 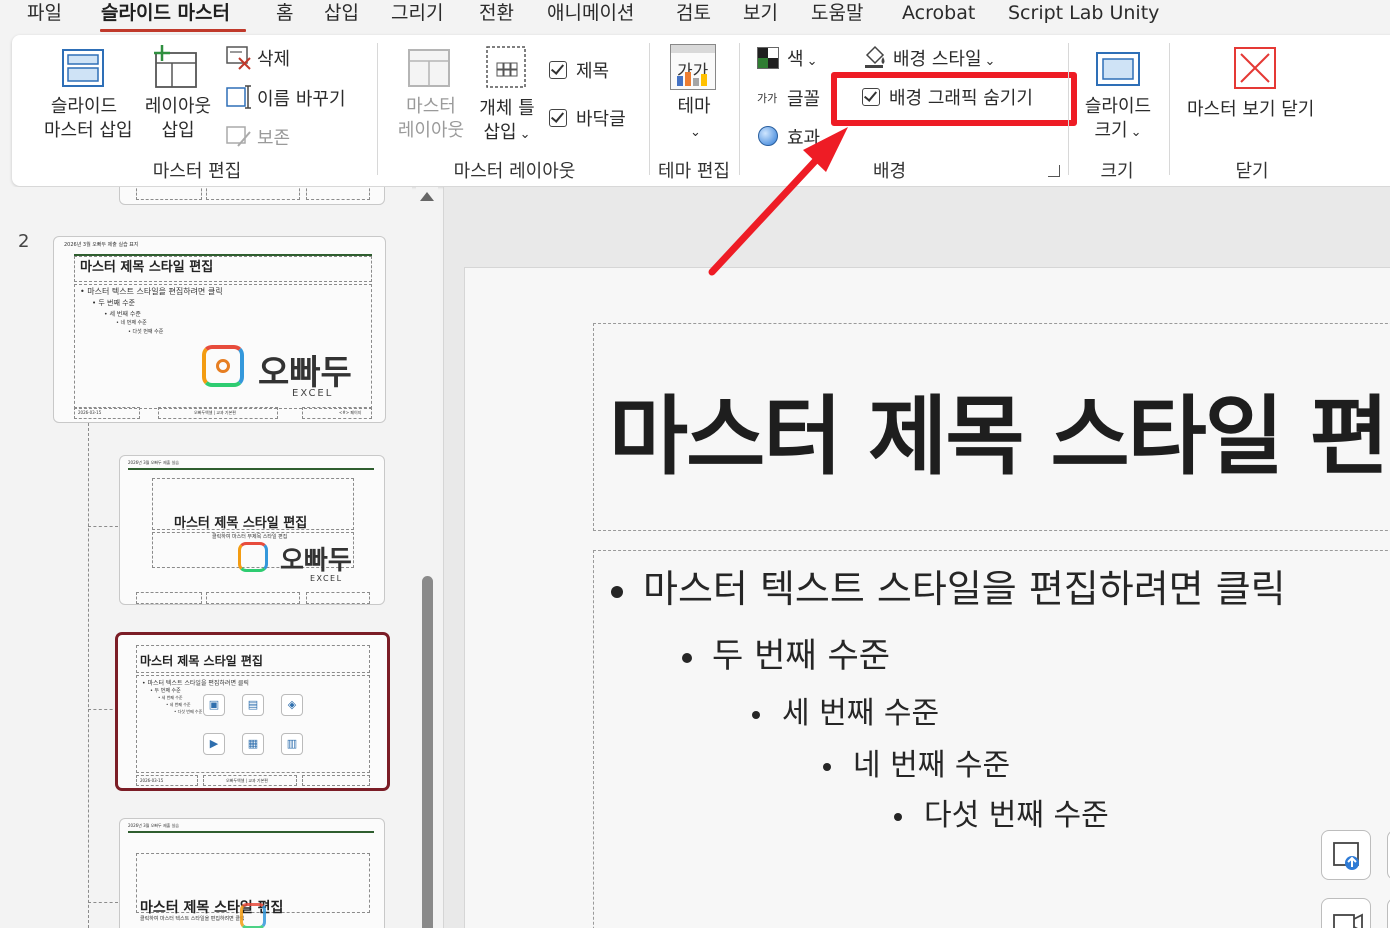 I want to click on bullet-level-4: 네 번째 수준, so click(x=916, y=762).